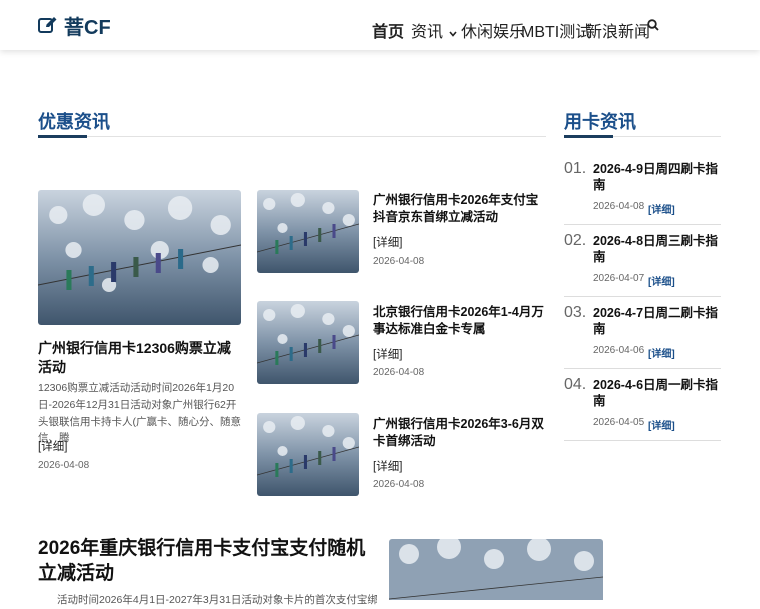 The image size is (760, 609). What do you see at coordinates (460, 433) in the screenshot?
I see `article-title: 广州银行信用卡2026年3-6月双卡首绑活动` at bounding box center [460, 433].